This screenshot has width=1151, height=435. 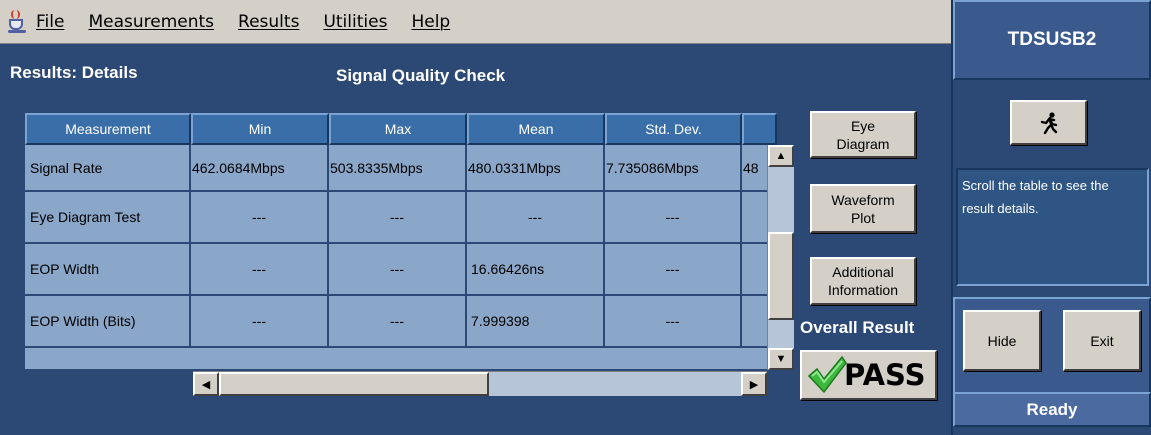 What do you see at coordinates (151, 22) in the screenshot?
I see `menu-measurements: Measurements` at bounding box center [151, 22].